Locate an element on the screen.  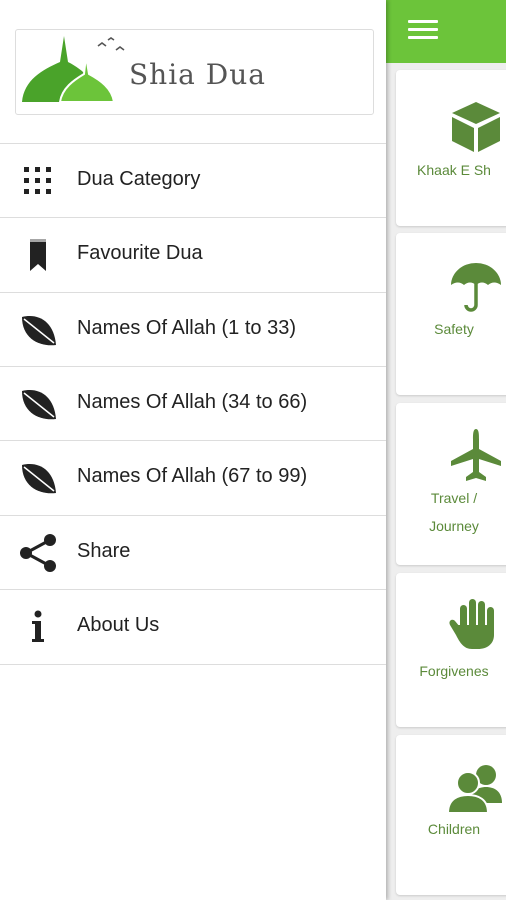
category-label: Journey is located at coordinates (454, 526).